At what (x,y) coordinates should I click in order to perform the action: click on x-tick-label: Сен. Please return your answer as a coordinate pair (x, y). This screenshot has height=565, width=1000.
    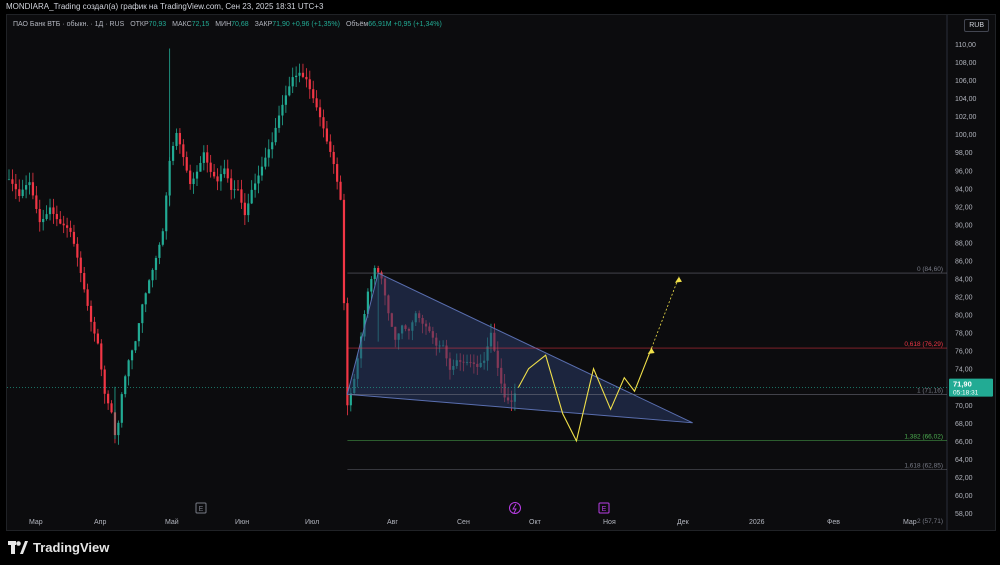
    Looking at the image, I should click on (463, 522).